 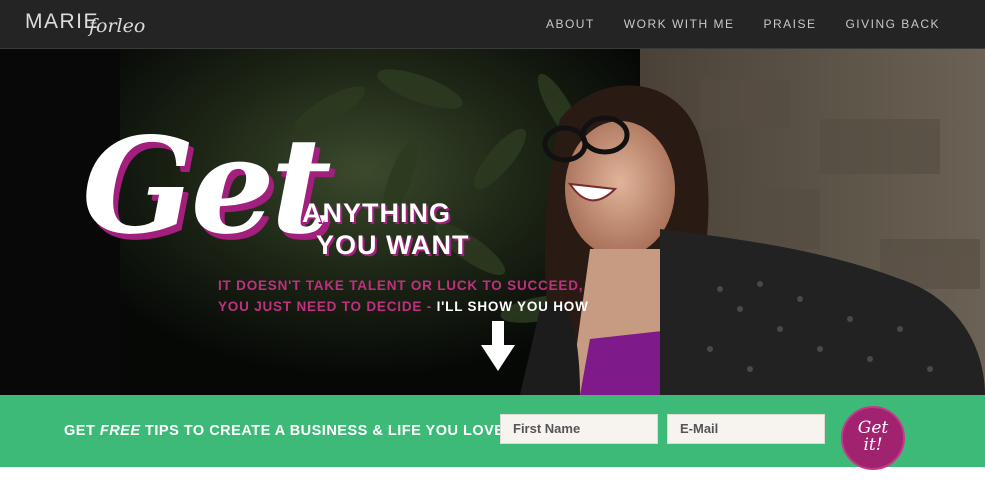 I want to click on logo-name: MARIE, so click(x=62, y=21).